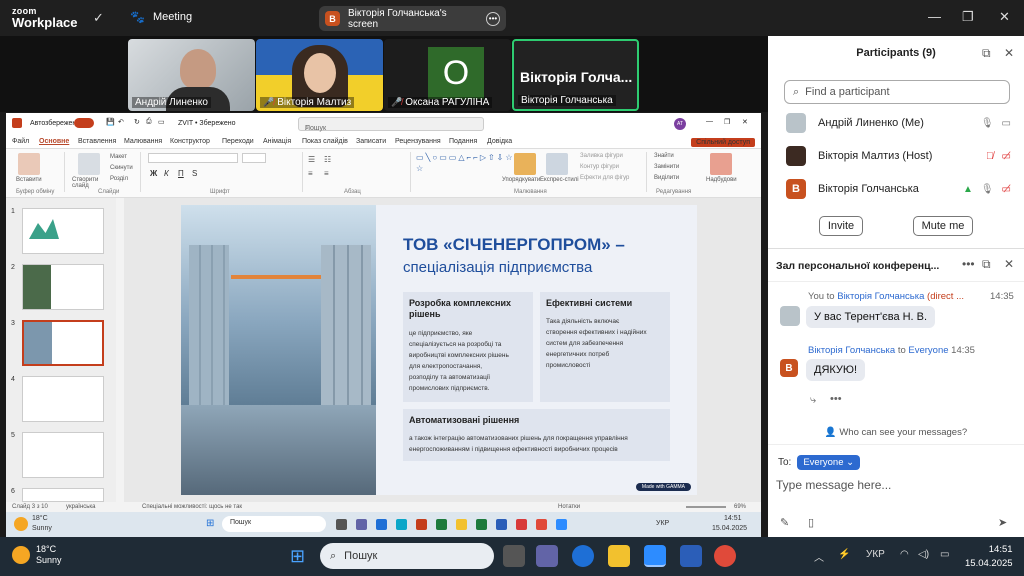 The image size is (1024, 576). I want to click on tab-view: Подання, so click(463, 141).